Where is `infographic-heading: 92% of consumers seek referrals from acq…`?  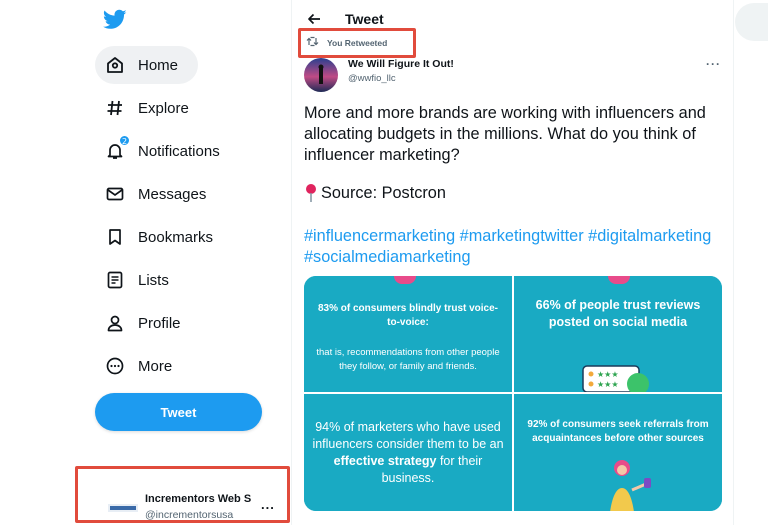
infographic-heading: 92% of consumers seek referrals from acq… is located at coordinates (618, 431).